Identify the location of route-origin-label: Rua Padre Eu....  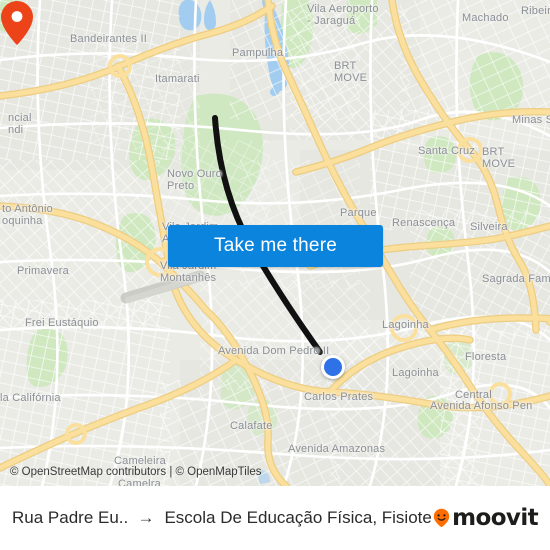
(70, 517).